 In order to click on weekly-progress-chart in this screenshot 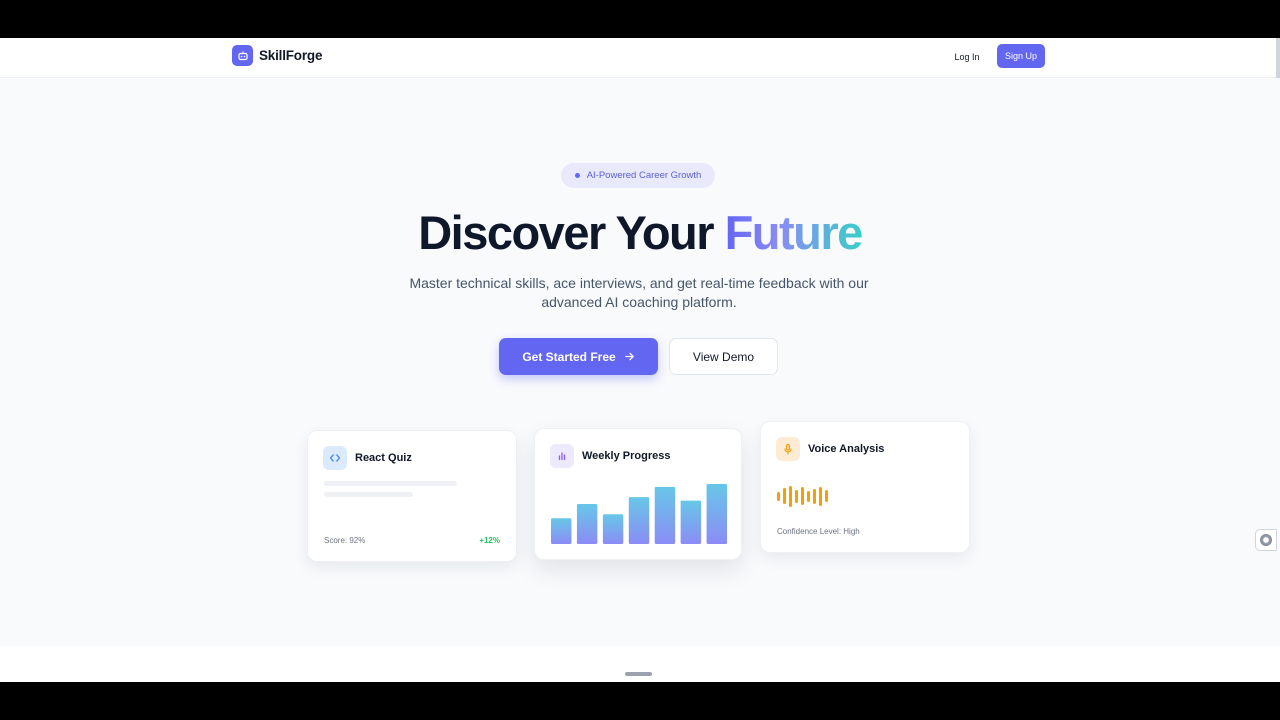, I will do `click(639, 514)`.